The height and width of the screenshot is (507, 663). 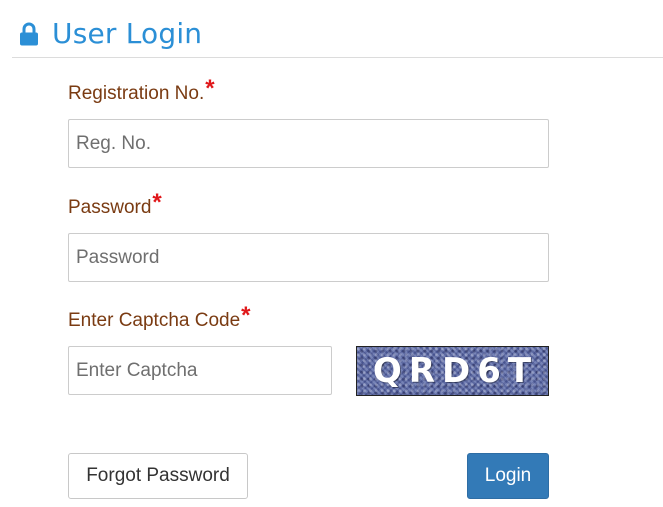 I want to click on captcha-label: Enter Captcha Code*, so click(x=159, y=318).